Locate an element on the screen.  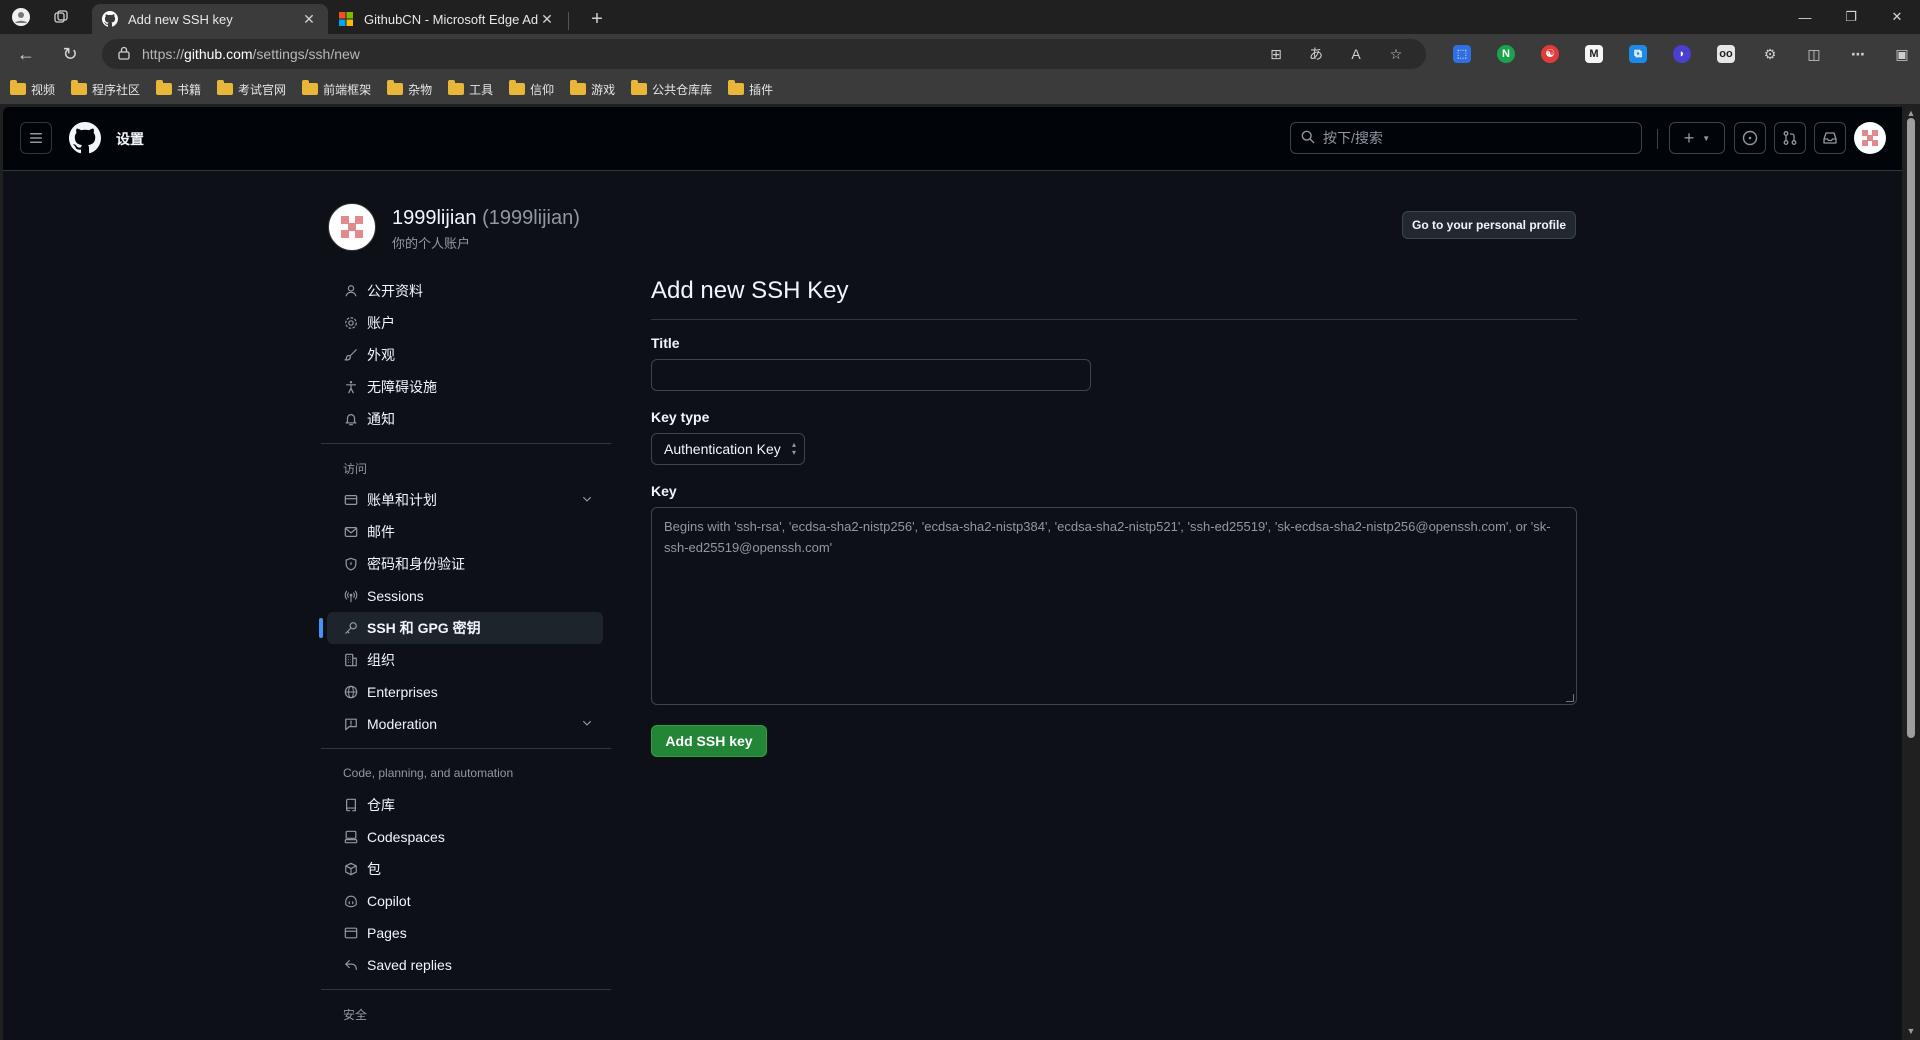
back-icon: ← is located at coordinates (26, 54).